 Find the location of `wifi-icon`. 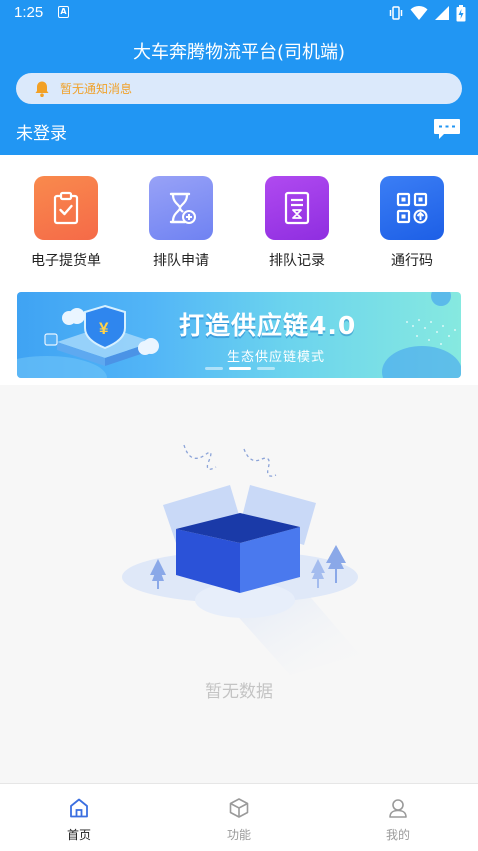

wifi-icon is located at coordinates (419, 12).